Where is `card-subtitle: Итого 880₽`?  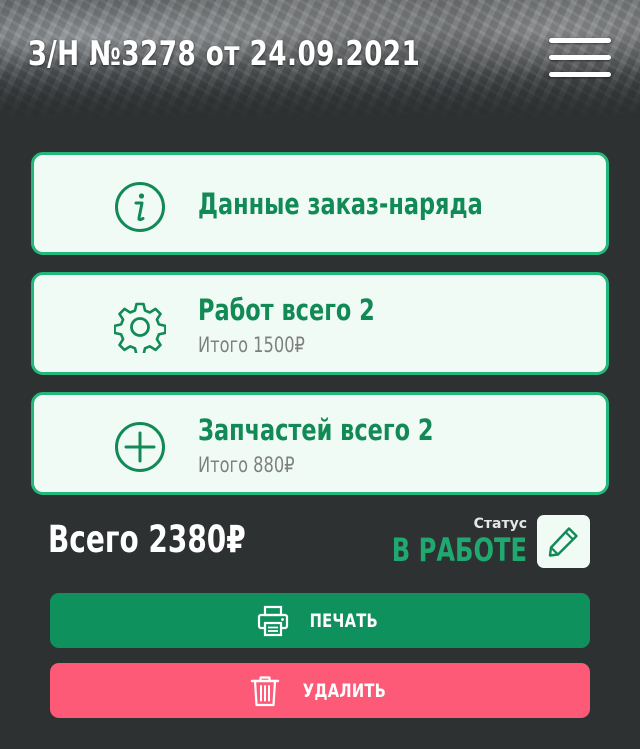
card-subtitle: Итого 880₽ is located at coordinates (246, 465).